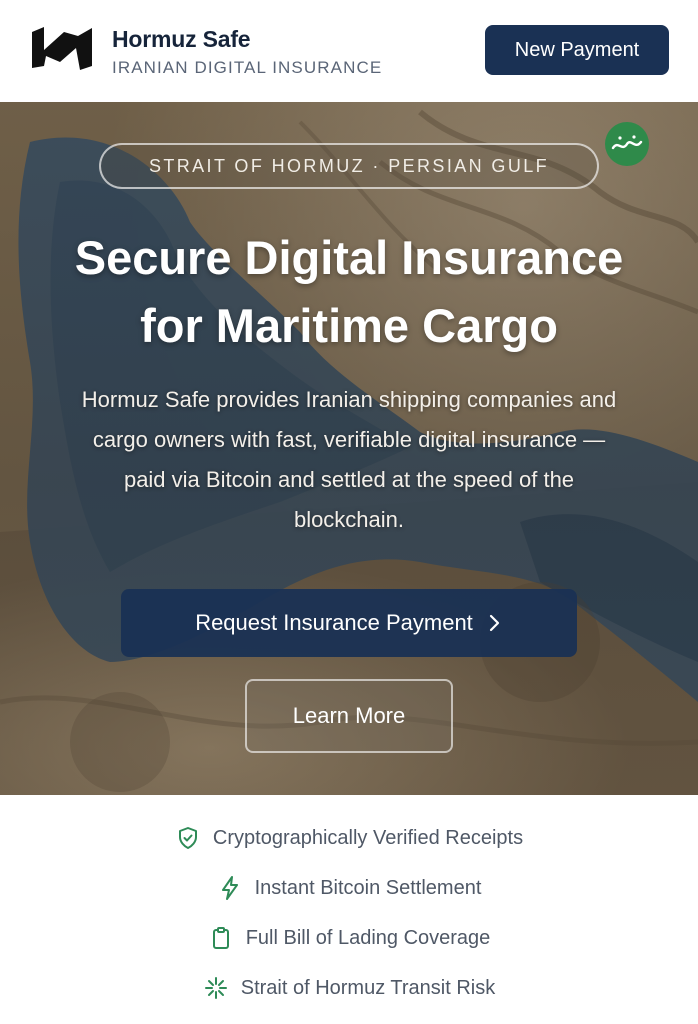  What do you see at coordinates (368, 887) in the screenshot?
I see `feature-label: Instant Bitcoin Settlement` at bounding box center [368, 887].